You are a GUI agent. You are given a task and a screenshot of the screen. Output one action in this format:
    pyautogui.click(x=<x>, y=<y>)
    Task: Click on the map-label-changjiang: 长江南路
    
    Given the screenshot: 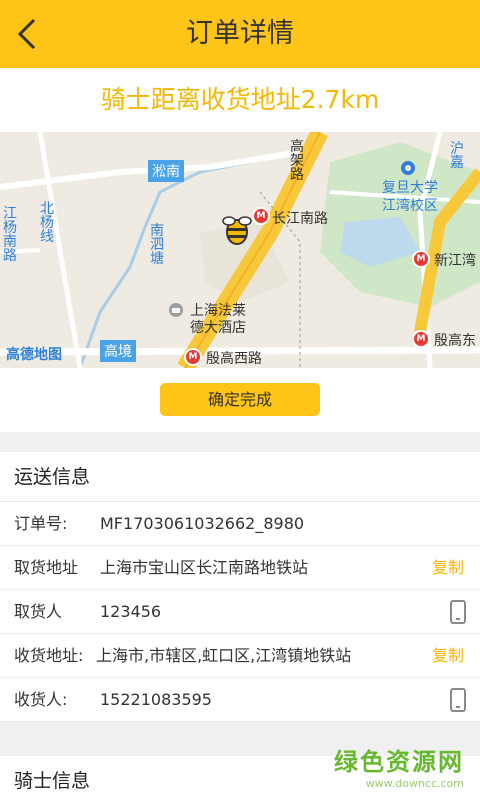 What is the action you would take?
    pyautogui.click(x=300, y=219)
    